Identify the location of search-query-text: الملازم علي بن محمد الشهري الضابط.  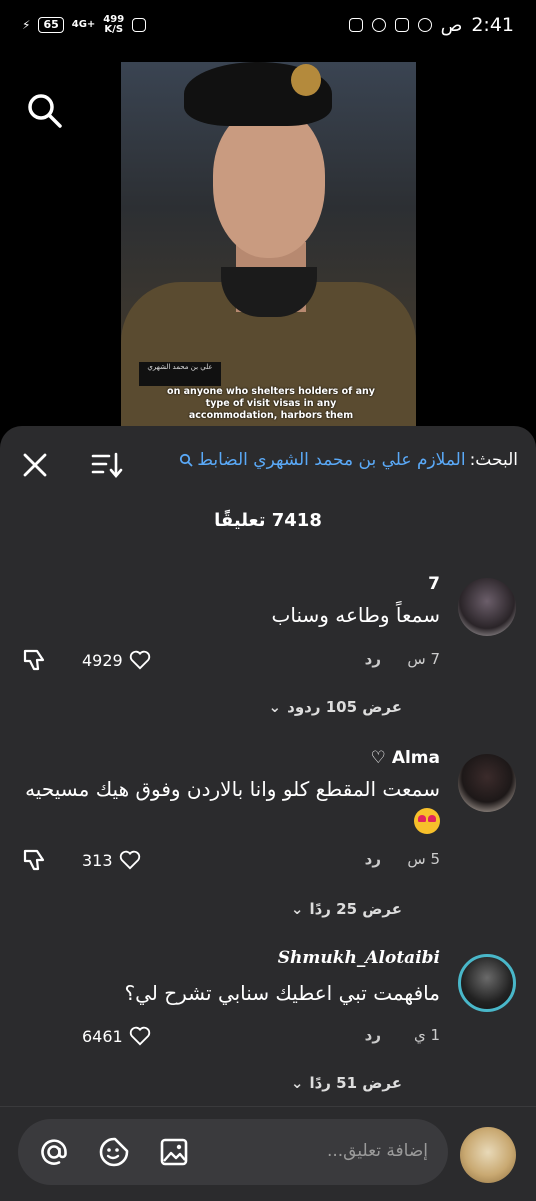
(331, 460).